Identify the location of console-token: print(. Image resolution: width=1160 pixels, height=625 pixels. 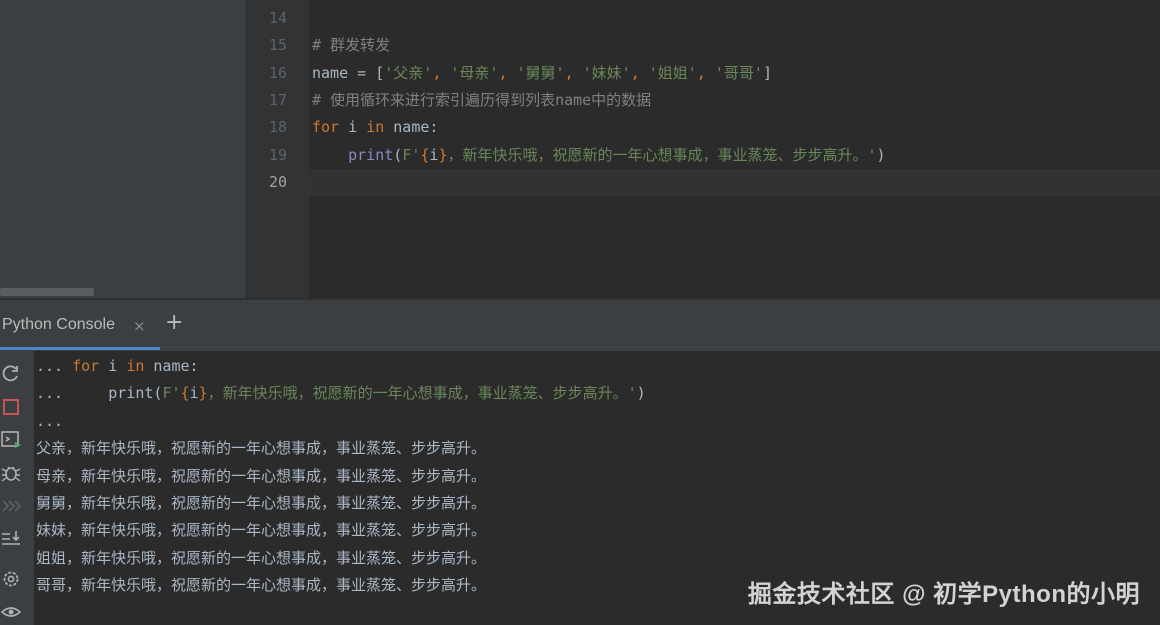
(135, 393).